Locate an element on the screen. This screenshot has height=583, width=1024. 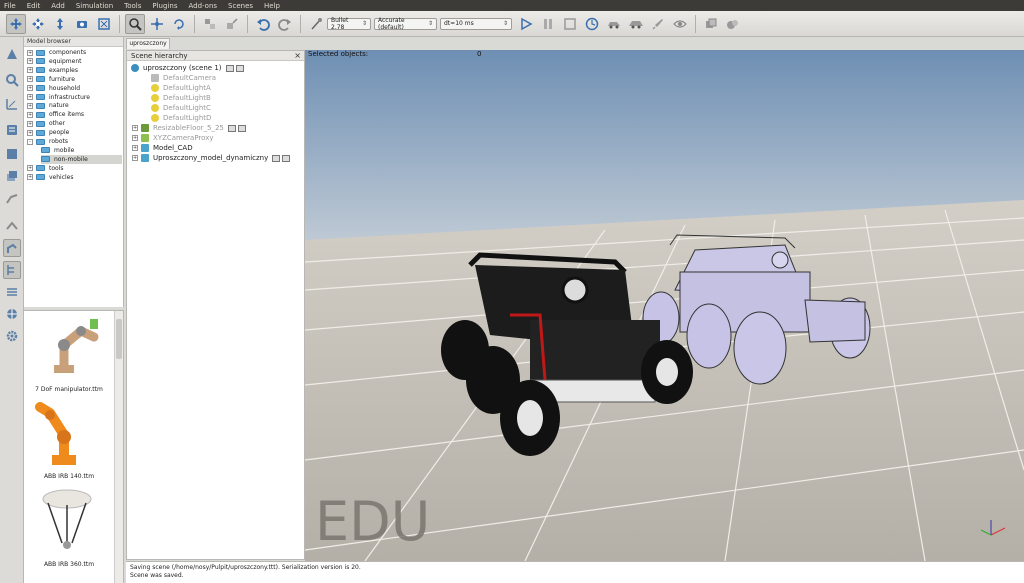
realtime-mode-button is located at coordinates (592, 24).